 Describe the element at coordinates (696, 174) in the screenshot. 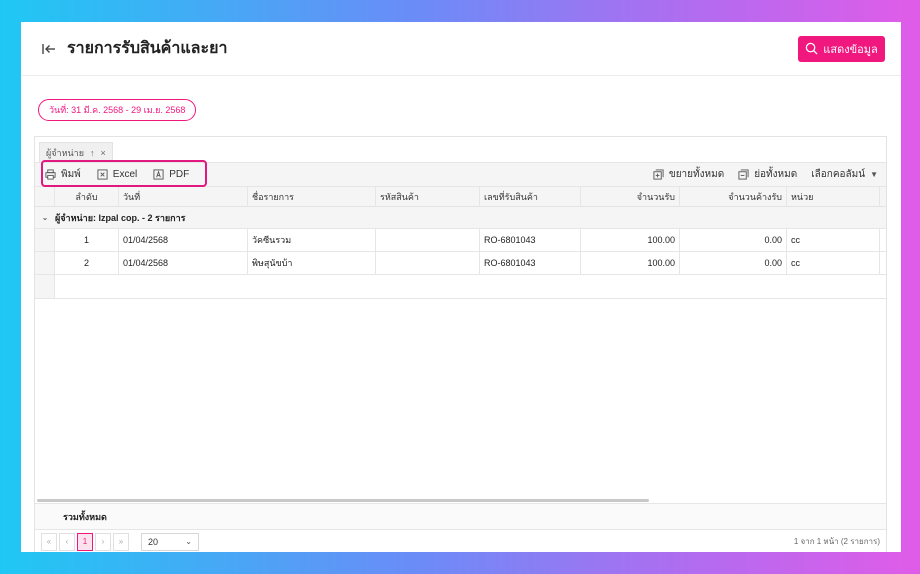

I see `expand-all-label: ขยายทั้งหมด` at that location.